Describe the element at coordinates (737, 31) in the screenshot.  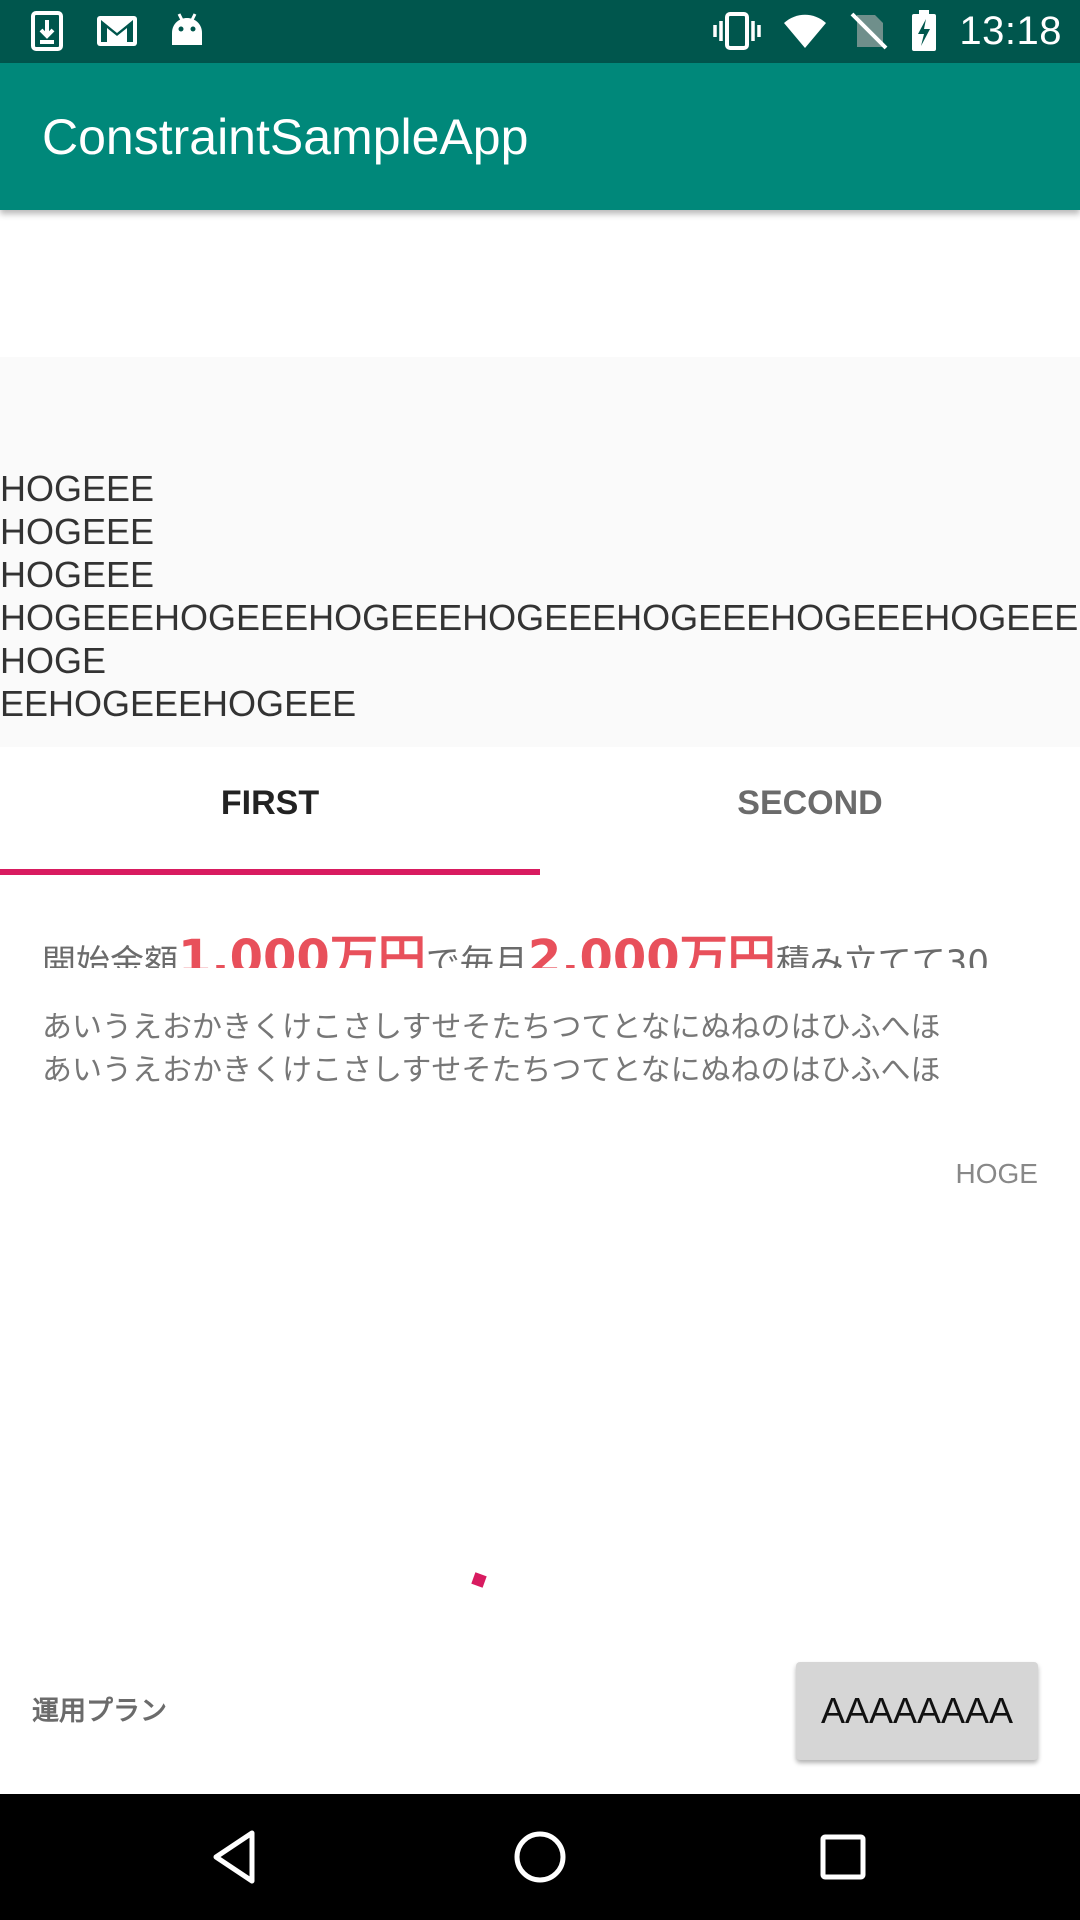
I see `vibrate-icon` at that location.